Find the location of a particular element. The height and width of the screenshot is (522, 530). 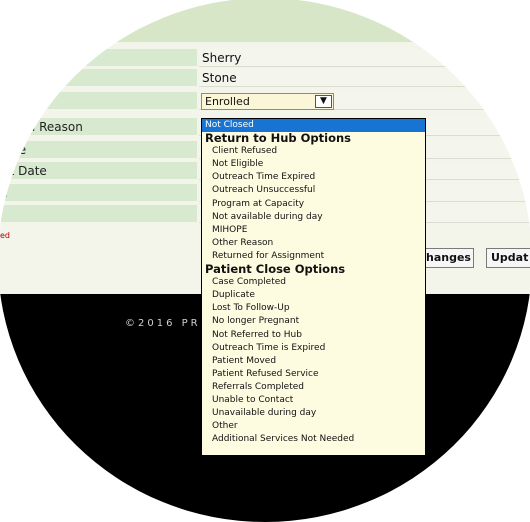

dropdown-option: MIHOPE is located at coordinates (313, 230).